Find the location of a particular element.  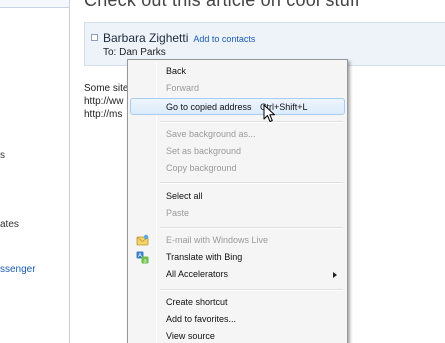

menu-item-create-shortcut: Create shortcut is located at coordinates (237, 302).